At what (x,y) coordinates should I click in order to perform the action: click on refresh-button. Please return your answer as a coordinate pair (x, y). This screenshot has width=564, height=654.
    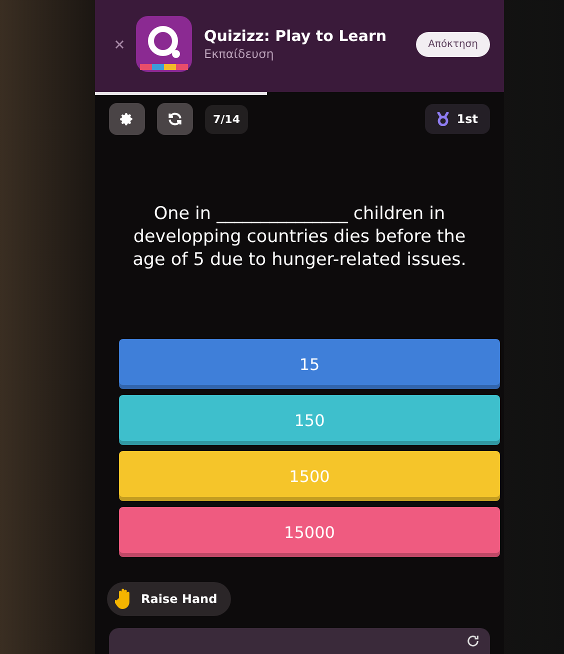
    Looking at the image, I should click on (175, 119).